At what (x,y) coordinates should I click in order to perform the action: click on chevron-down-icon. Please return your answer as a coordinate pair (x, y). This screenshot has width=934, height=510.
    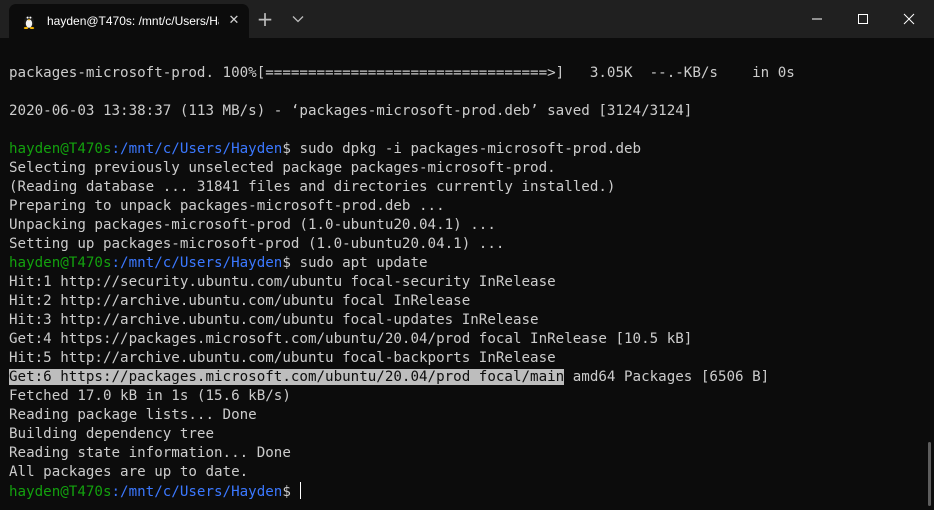
    Looking at the image, I should click on (298, 19).